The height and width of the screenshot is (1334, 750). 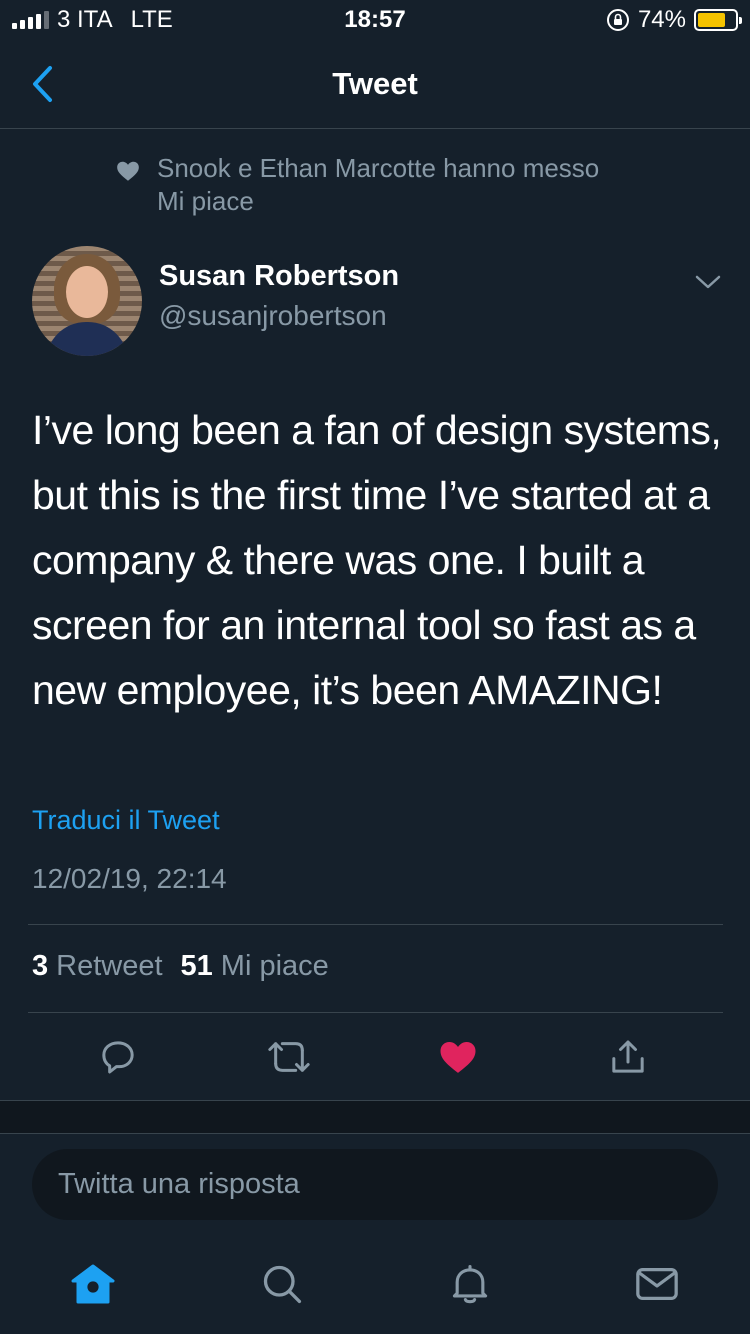 I want to click on status-right: 74%, so click(x=674, y=20).